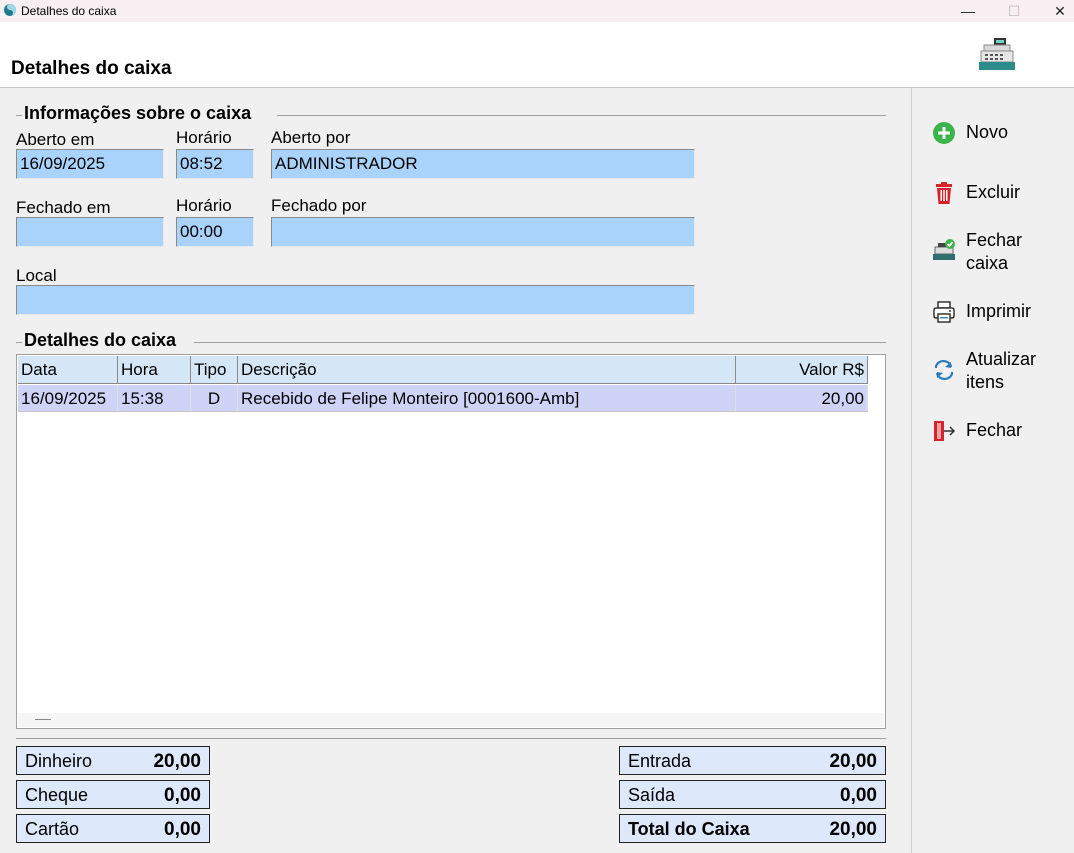 The height and width of the screenshot is (853, 1074). Describe the element at coordinates (36, 275) in the screenshot. I see `local-label: Local` at that location.